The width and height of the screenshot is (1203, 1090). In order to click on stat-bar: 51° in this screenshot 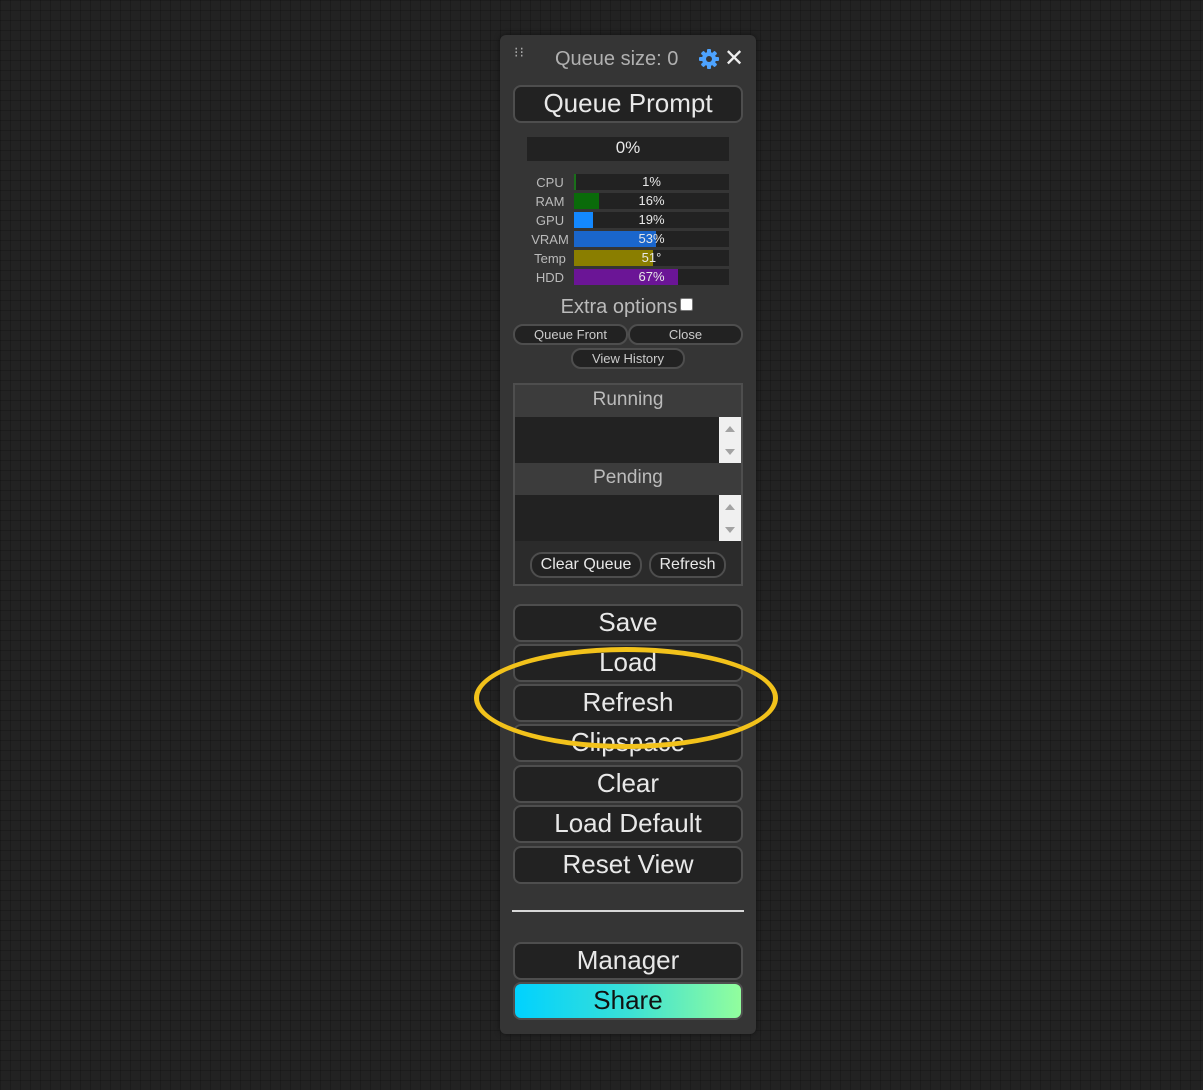, I will do `click(651, 258)`.